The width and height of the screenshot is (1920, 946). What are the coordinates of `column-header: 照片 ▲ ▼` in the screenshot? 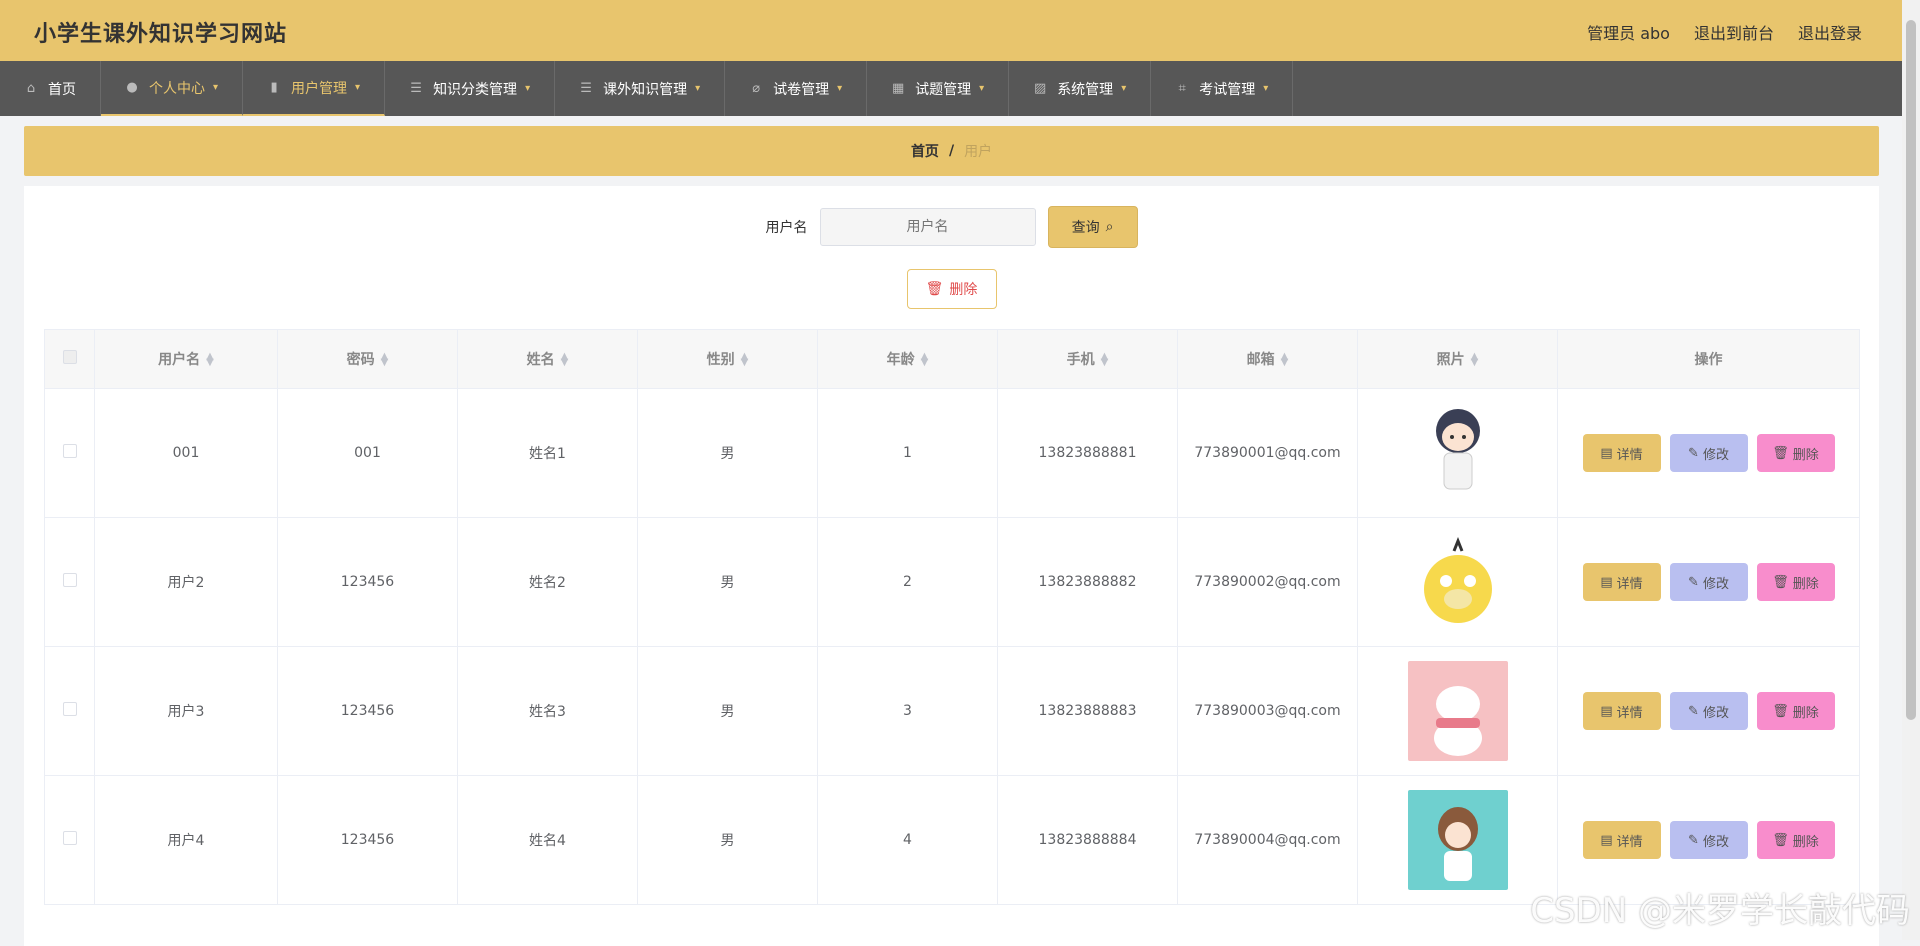 It's located at (1457, 359).